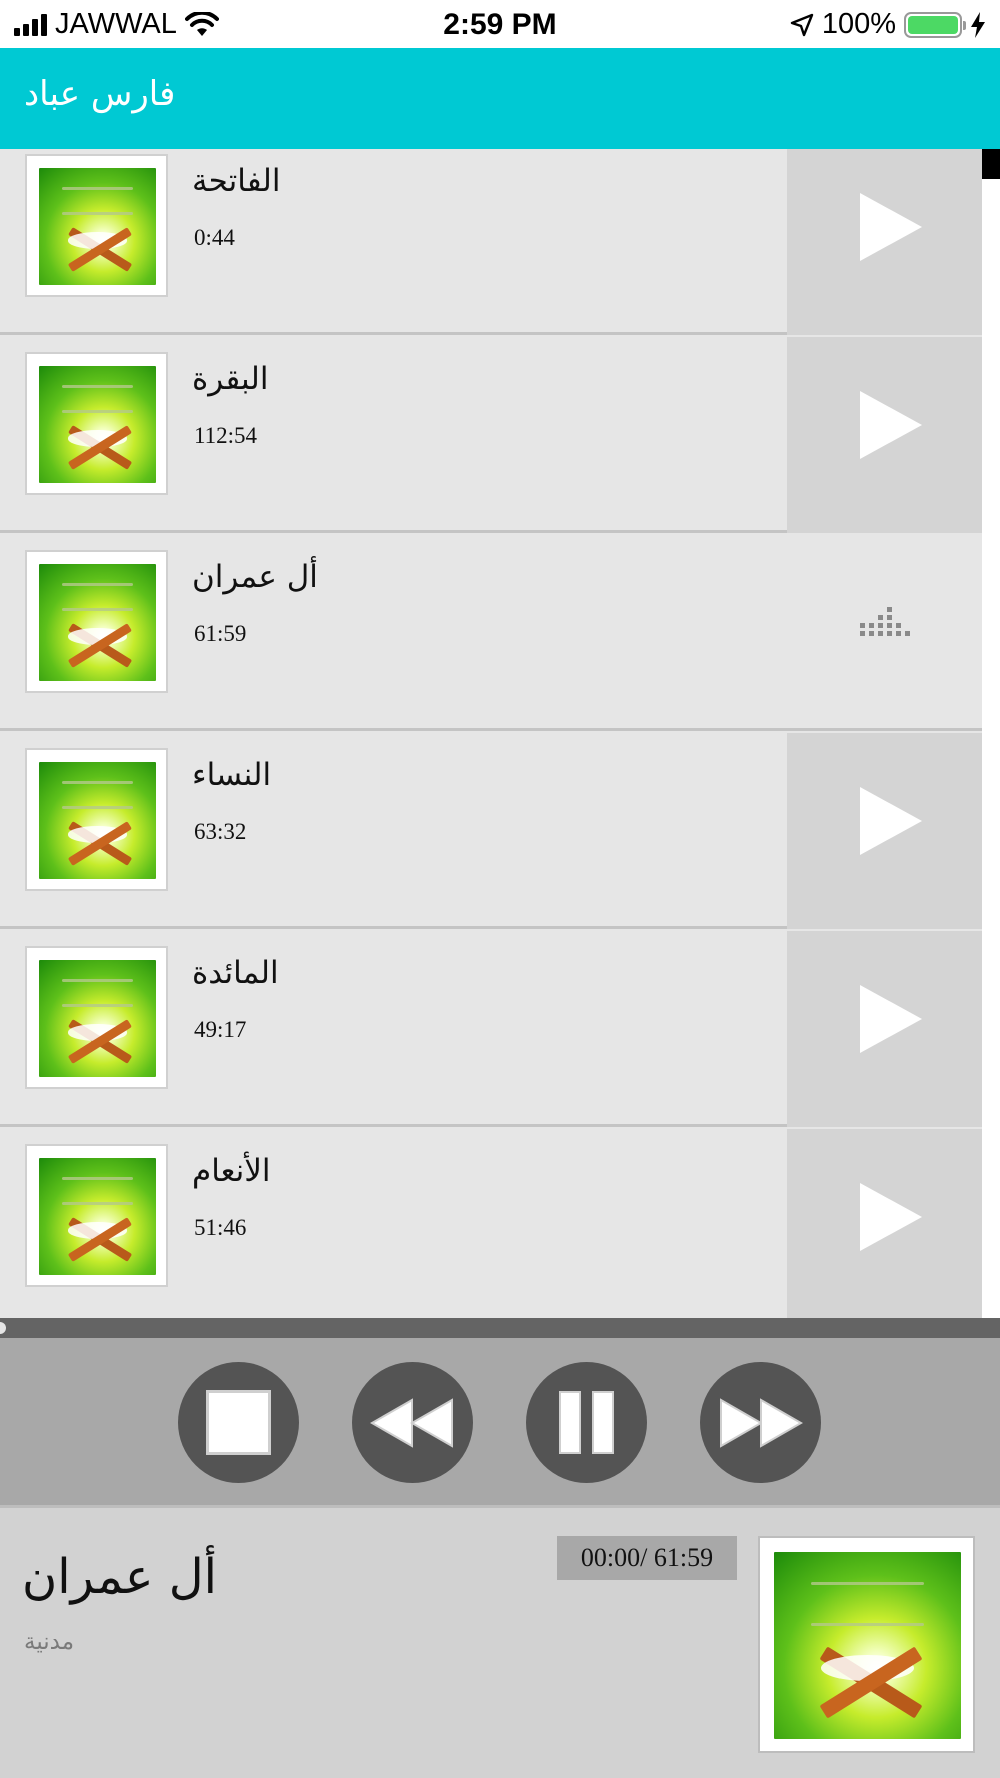 This screenshot has height=1778, width=1000. Describe the element at coordinates (226, 435) in the screenshot. I see `track-duration: 112:54` at that location.